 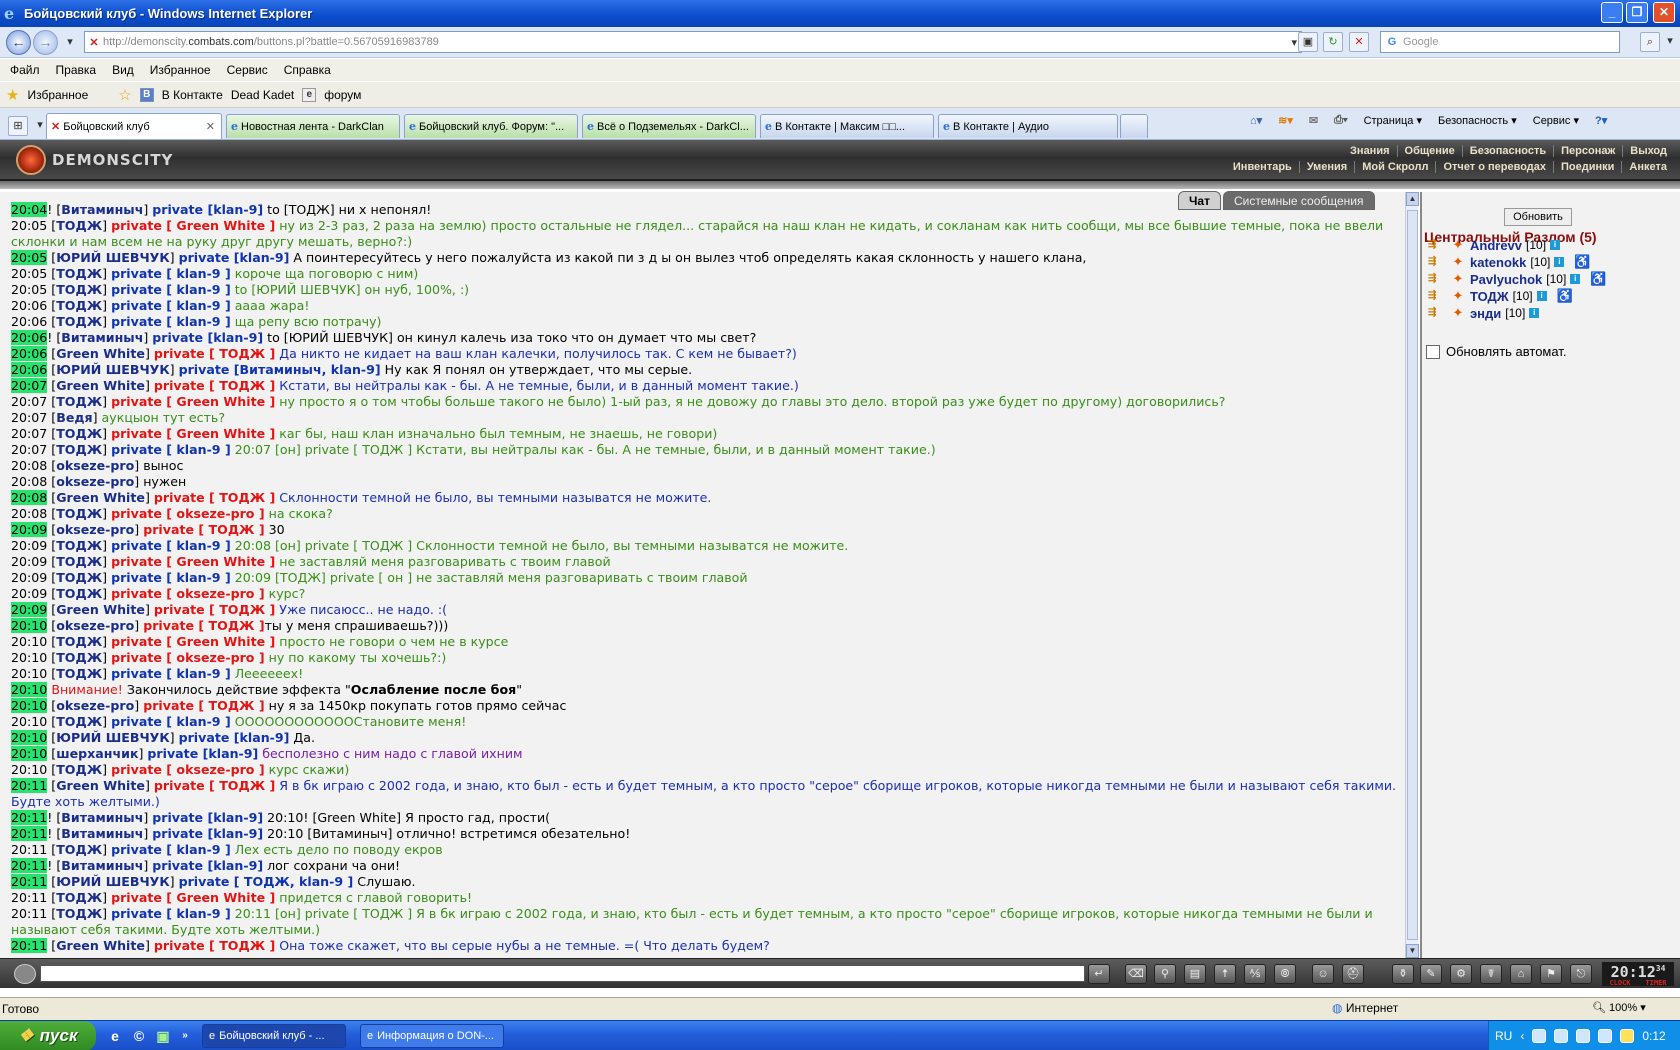 What do you see at coordinates (1333, 42) in the screenshot?
I see `refresh-icon: ↻` at bounding box center [1333, 42].